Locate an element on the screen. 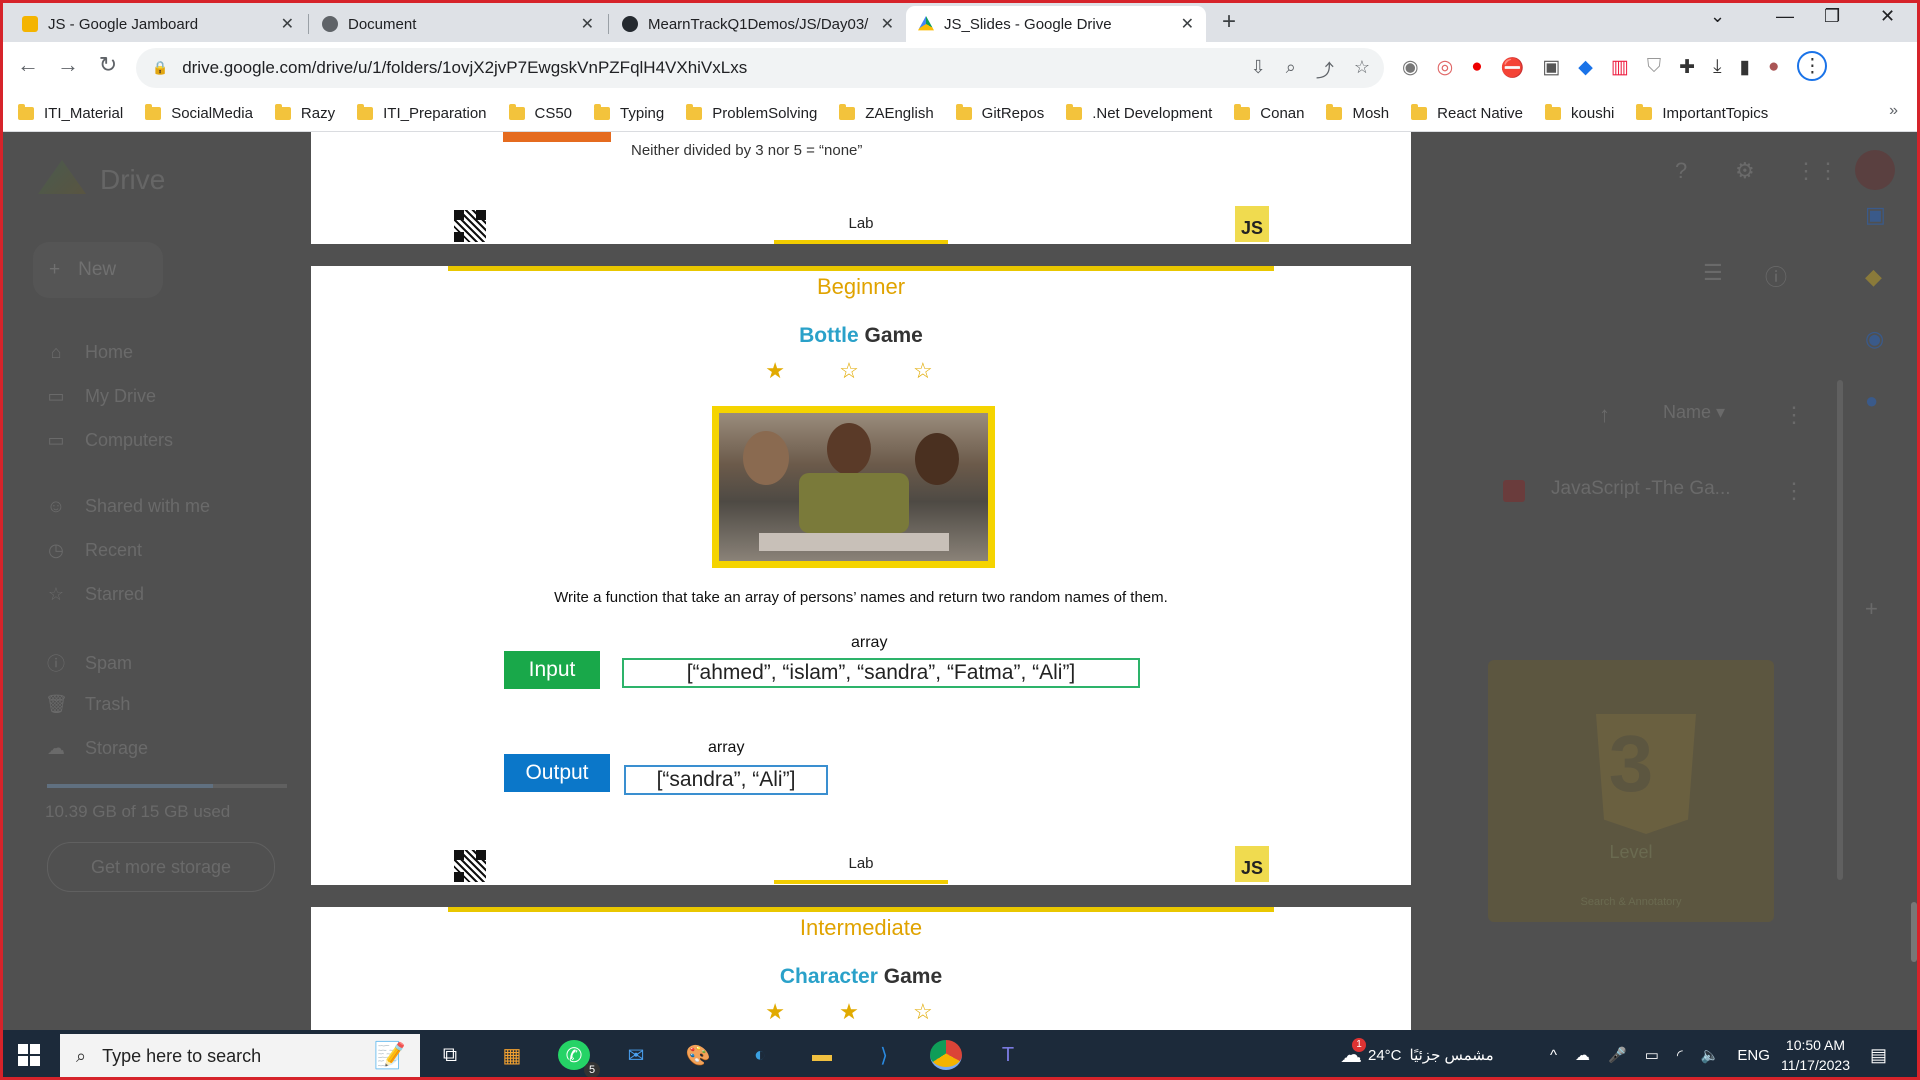 This screenshot has height=1080, width=1920. edge-icon: ◐ is located at coordinates (760, 1055).